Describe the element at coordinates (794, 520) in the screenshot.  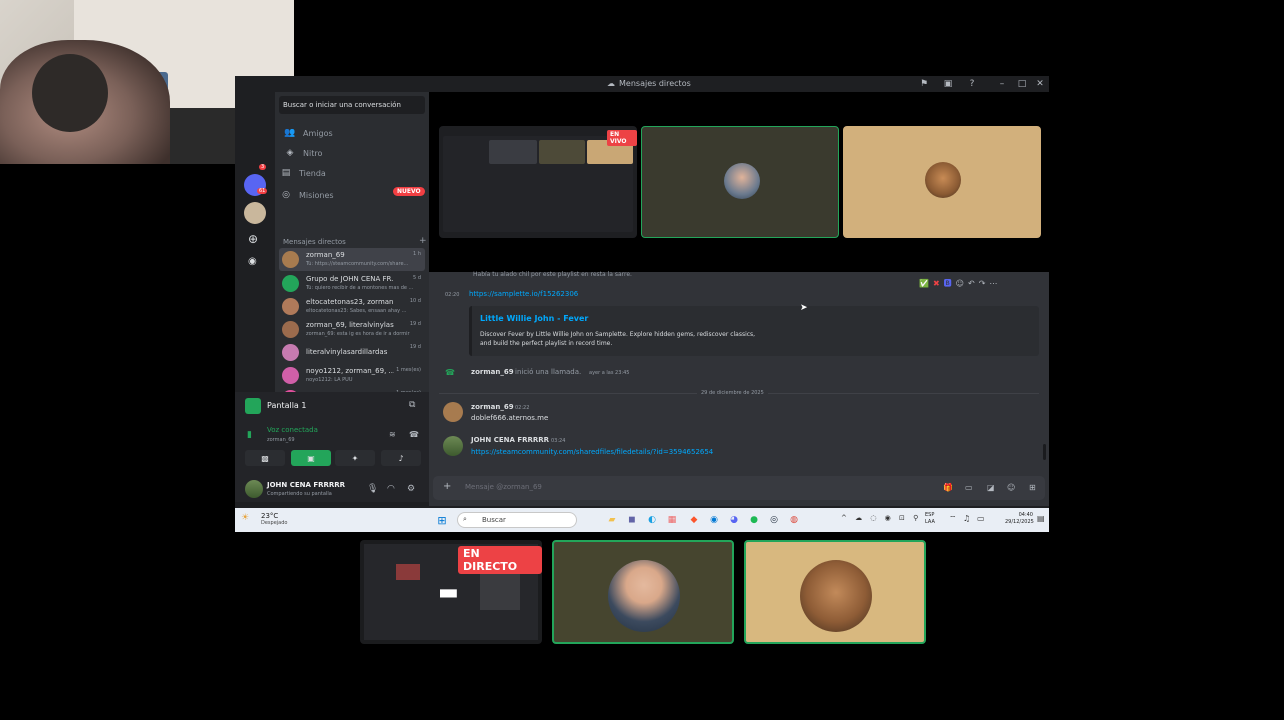
I see `chrome-icon: ◍` at that location.